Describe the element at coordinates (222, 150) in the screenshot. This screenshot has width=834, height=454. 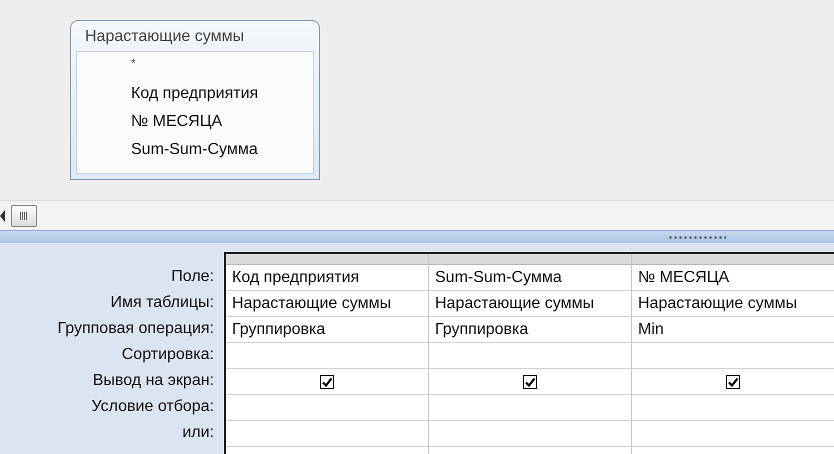
I see `field-list-item: Sum-Sum-Сумма` at that location.